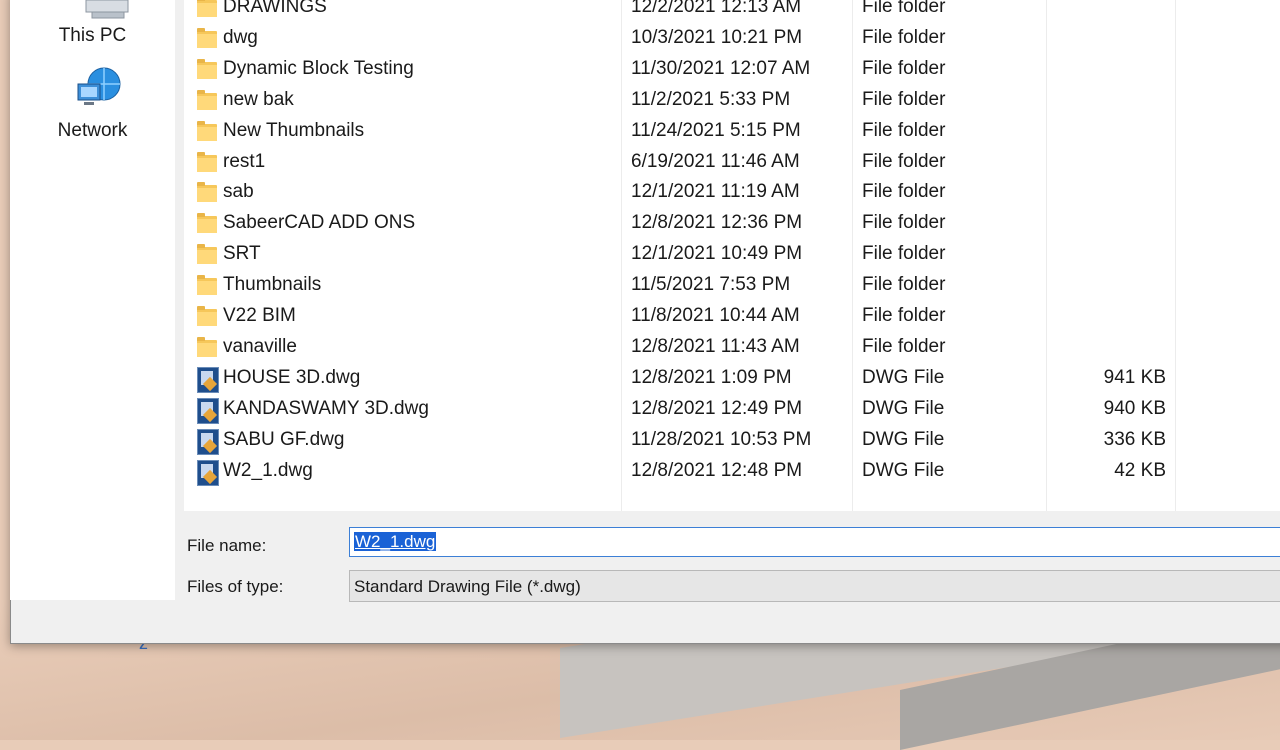  What do you see at coordinates (711, 99) in the screenshot?
I see `file-date-modified: 11/2/2021 5:33 PM` at bounding box center [711, 99].